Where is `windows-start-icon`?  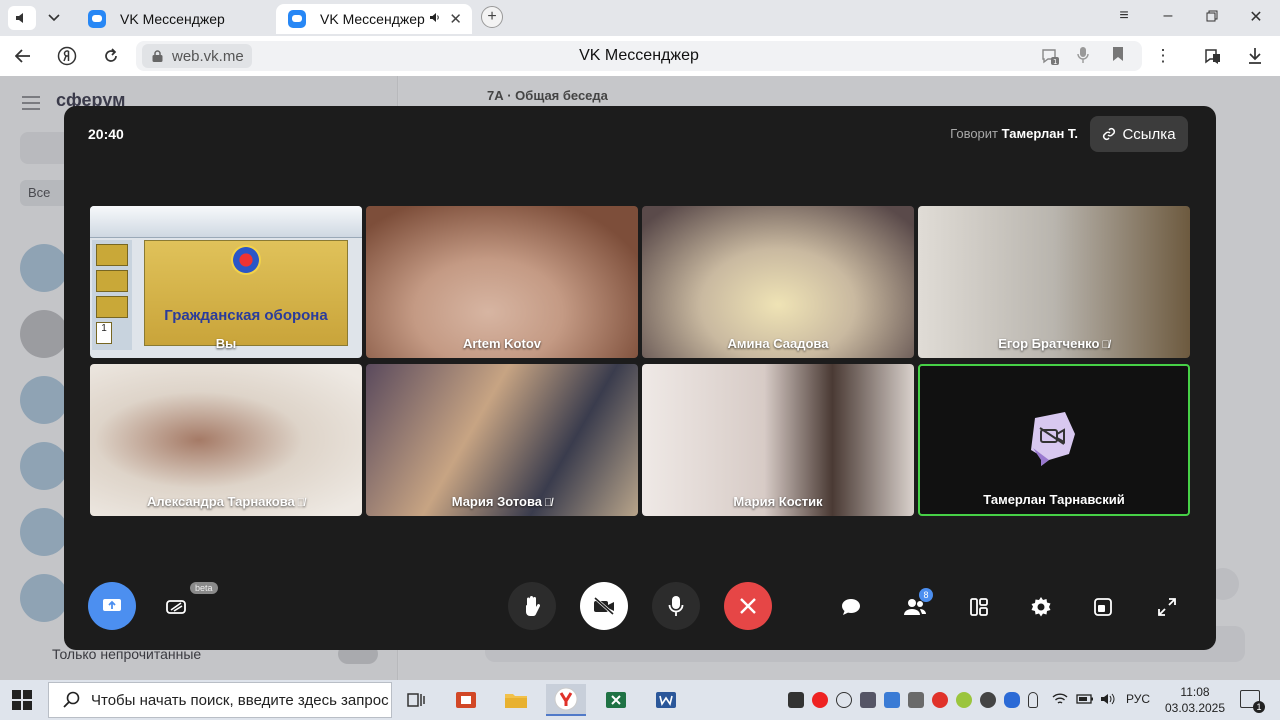
windows-start-icon is located at coordinates (22, 700).